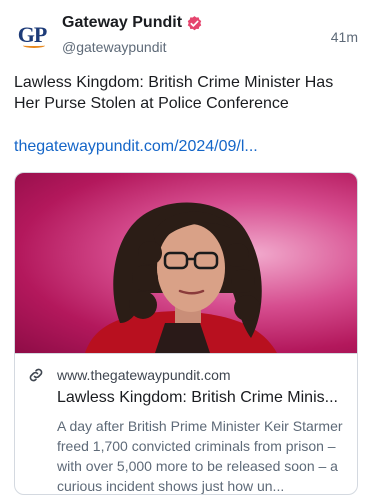 This screenshot has height=500, width=370. I want to click on link-icon, so click(36, 375).